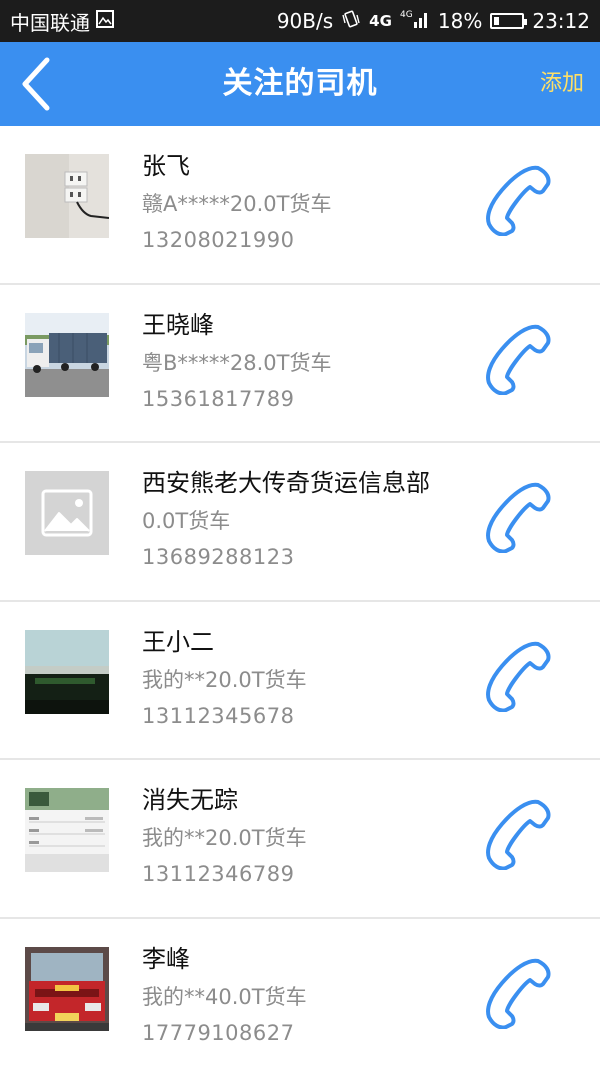 The width and height of the screenshot is (600, 1067). What do you see at coordinates (224, 996) in the screenshot?
I see `truck-info: 我的**40.0T货车` at bounding box center [224, 996].